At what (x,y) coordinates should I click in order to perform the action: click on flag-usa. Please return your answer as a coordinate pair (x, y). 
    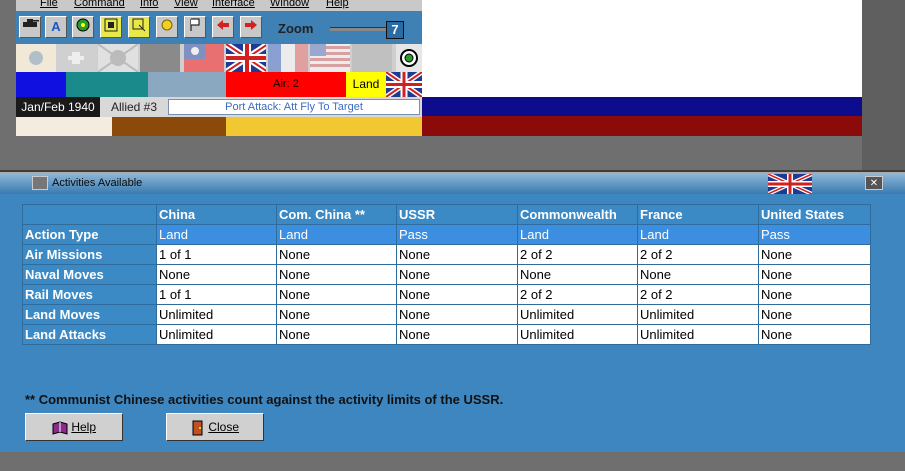
    Looking at the image, I should click on (330, 58).